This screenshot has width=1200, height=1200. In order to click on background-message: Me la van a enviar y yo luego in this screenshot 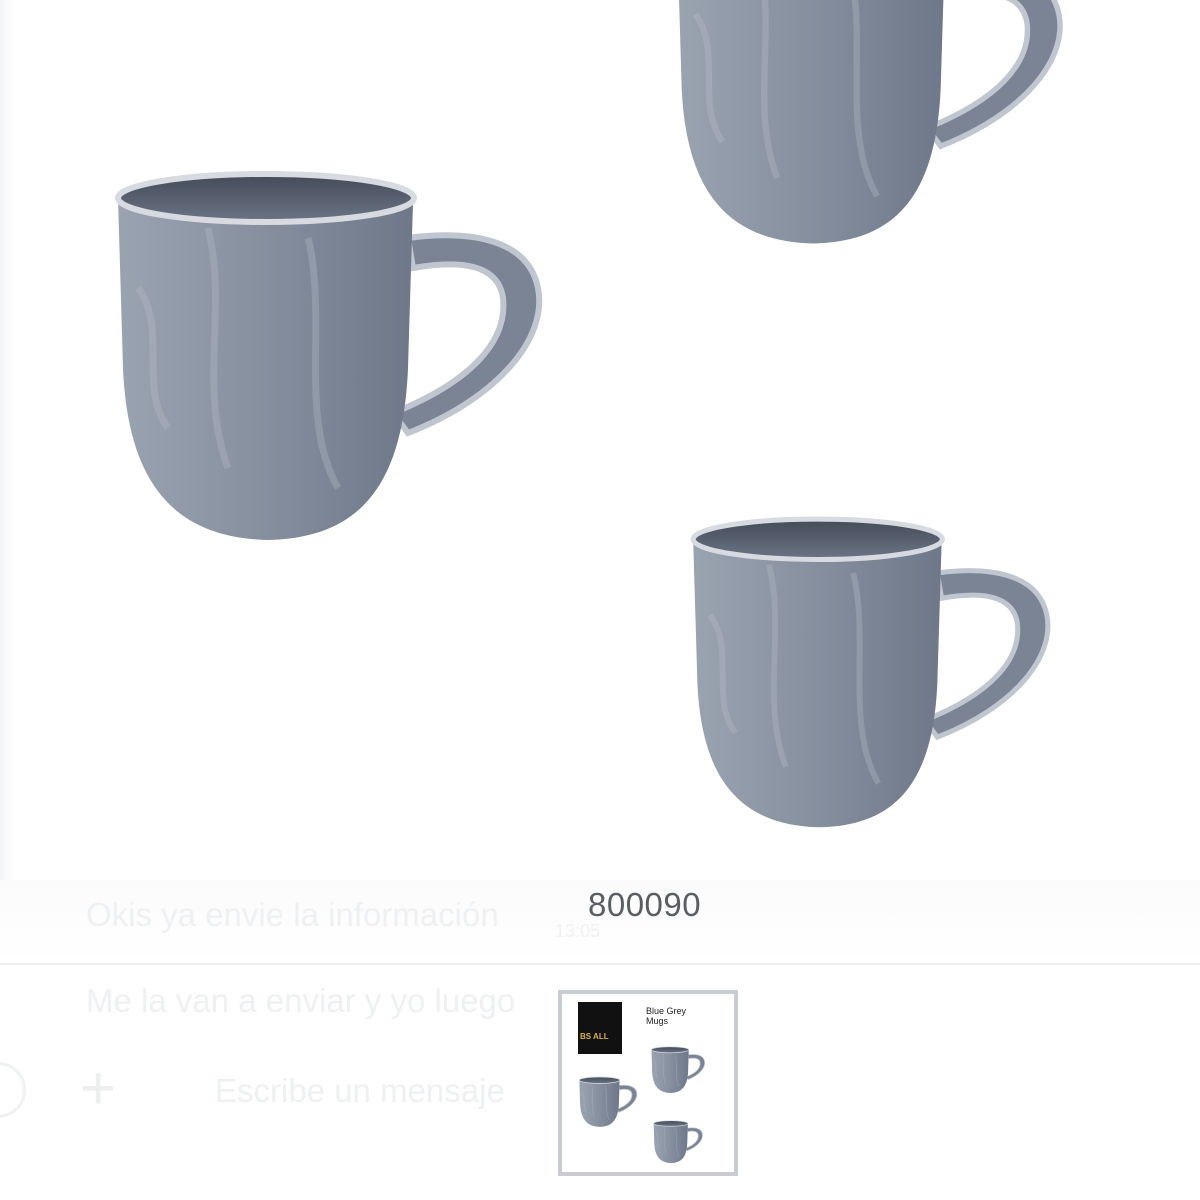, I will do `click(301, 1000)`.